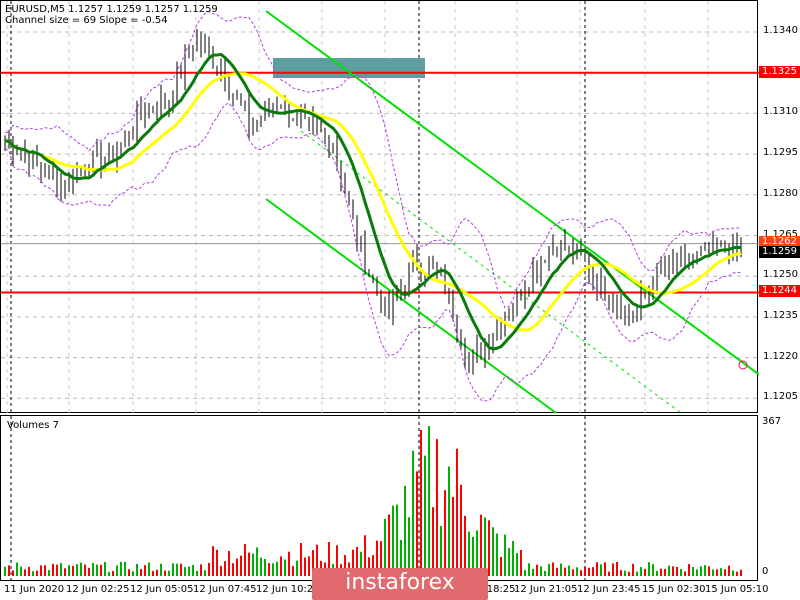 The height and width of the screenshot is (600, 800). What do you see at coordinates (780, 112) in the screenshot?
I see `price-tick: 1.1310` at bounding box center [780, 112].